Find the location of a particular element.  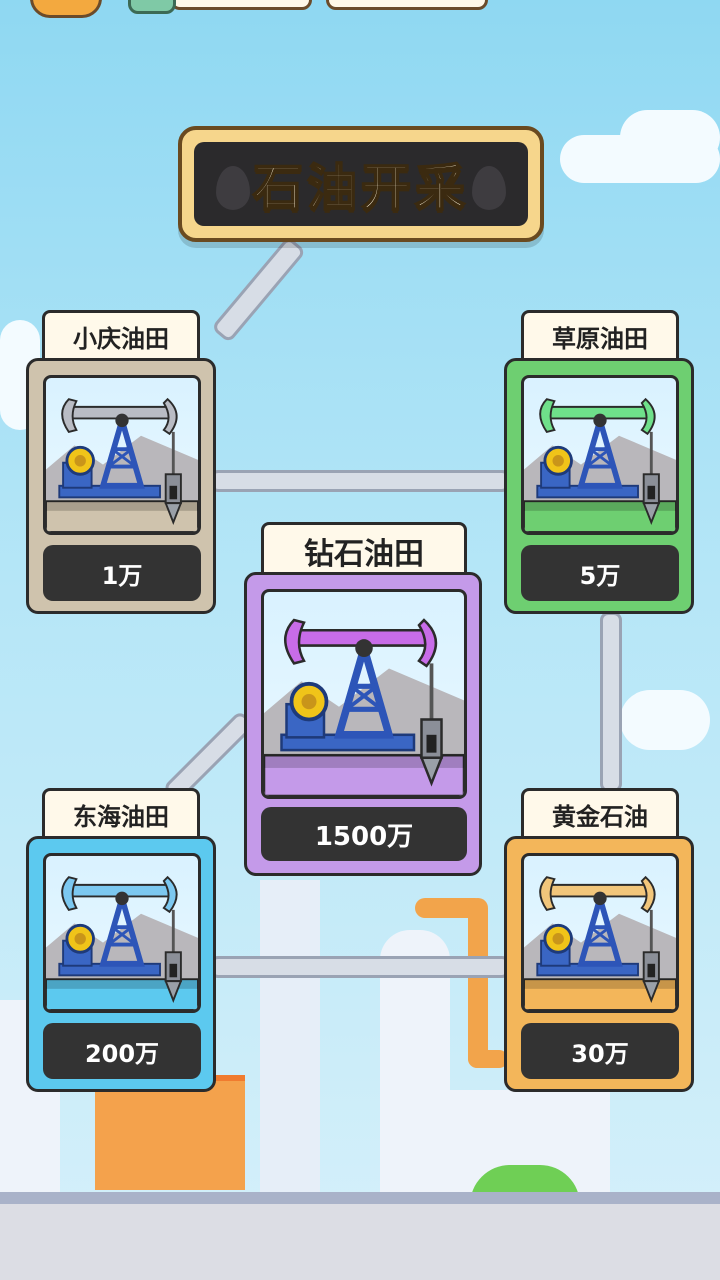

field-card-donghai: 200万 is located at coordinates (121, 964).